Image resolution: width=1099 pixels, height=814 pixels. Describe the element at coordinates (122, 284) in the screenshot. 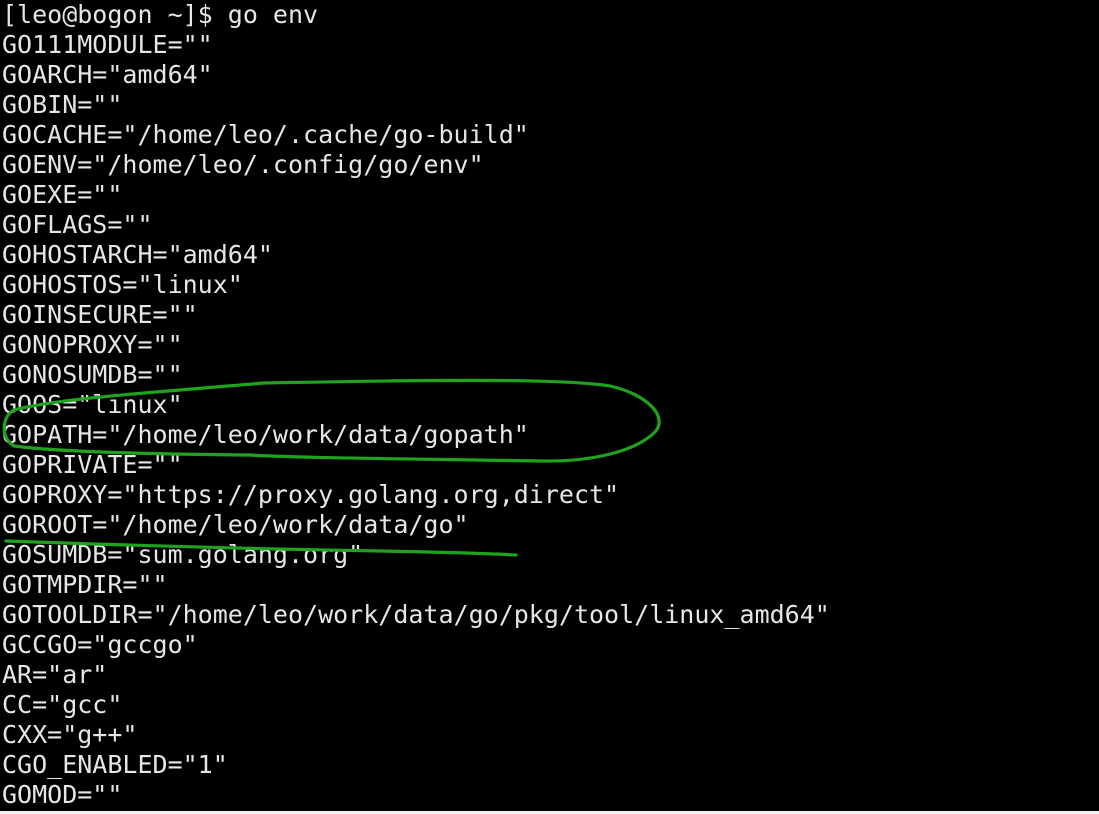

I see `env-line-gohostos: GOHOSTOS="linux"` at that location.